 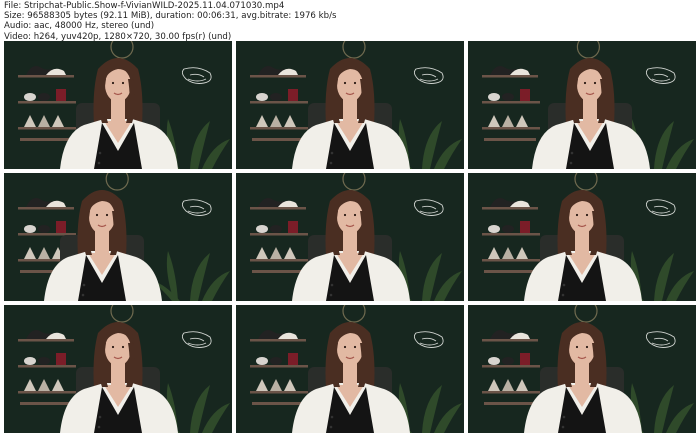 I want to click on audio-info-line: Audio: aac, 48000 Hz, stereo (und), so click(x=79, y=26).